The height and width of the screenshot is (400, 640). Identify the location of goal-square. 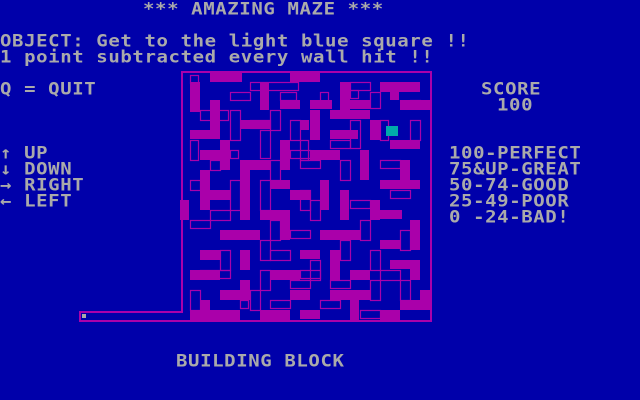
(392, 131).